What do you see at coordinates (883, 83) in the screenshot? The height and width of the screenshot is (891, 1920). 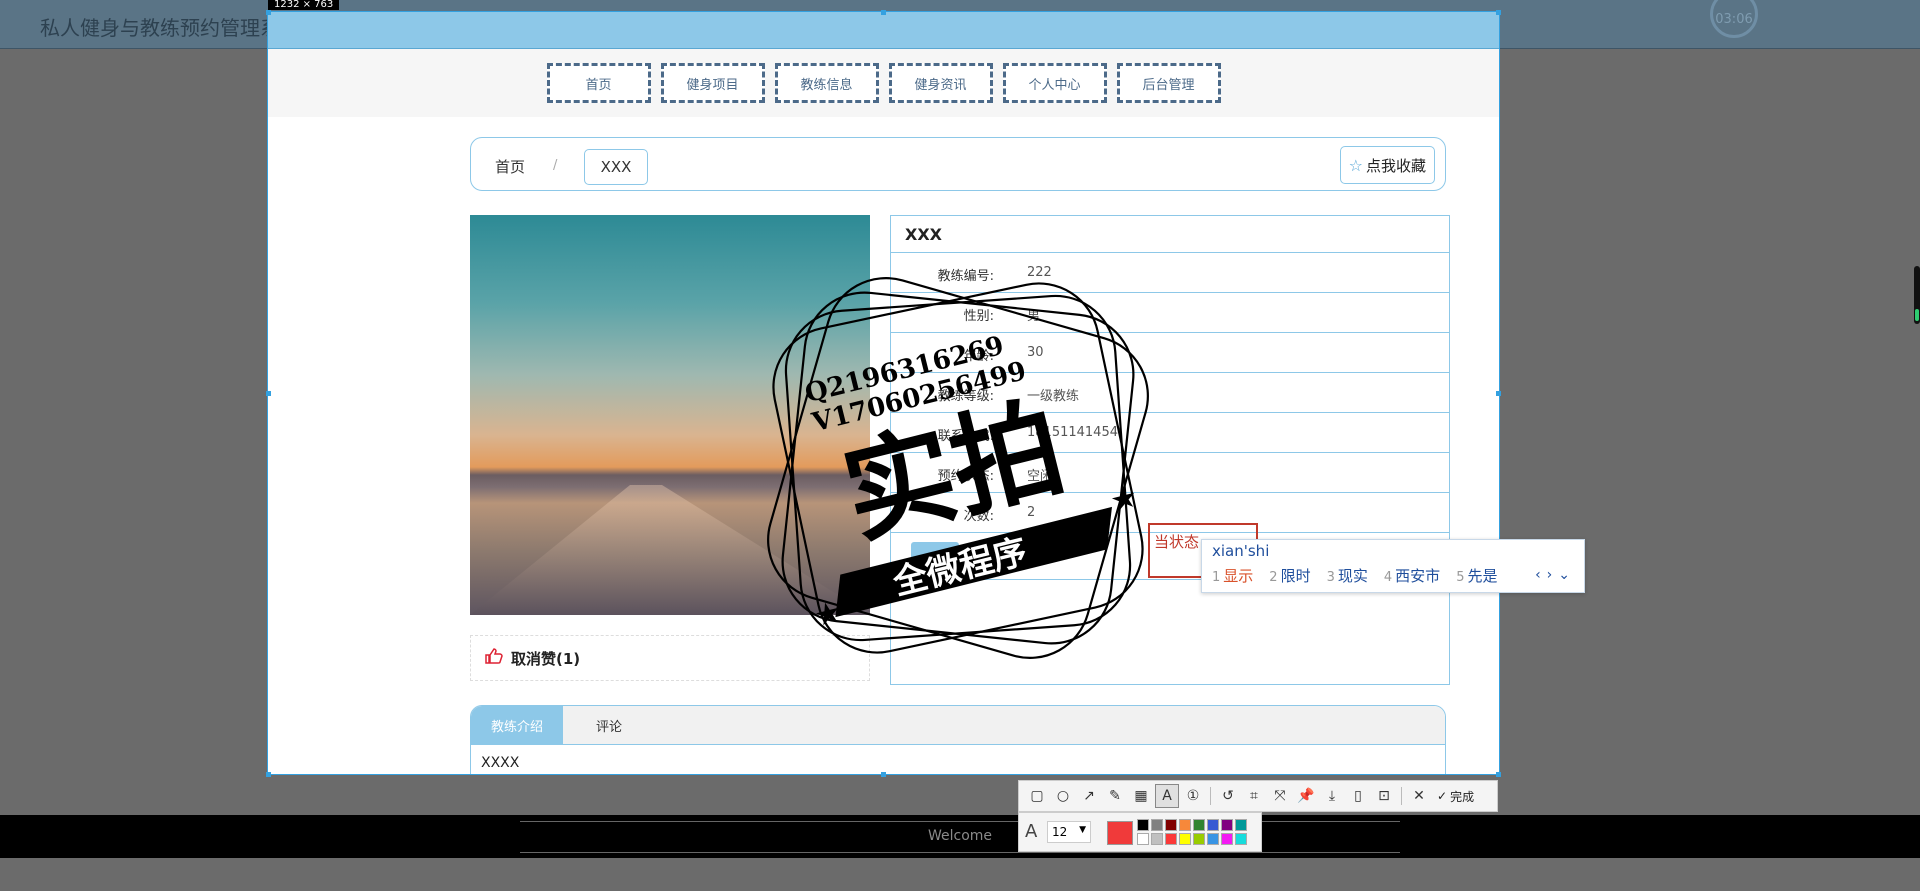 I see `main-nav: 首页 健身项目 教练信息 健身资讯 个人中心 后台管理` at bounding box center [883, 83].